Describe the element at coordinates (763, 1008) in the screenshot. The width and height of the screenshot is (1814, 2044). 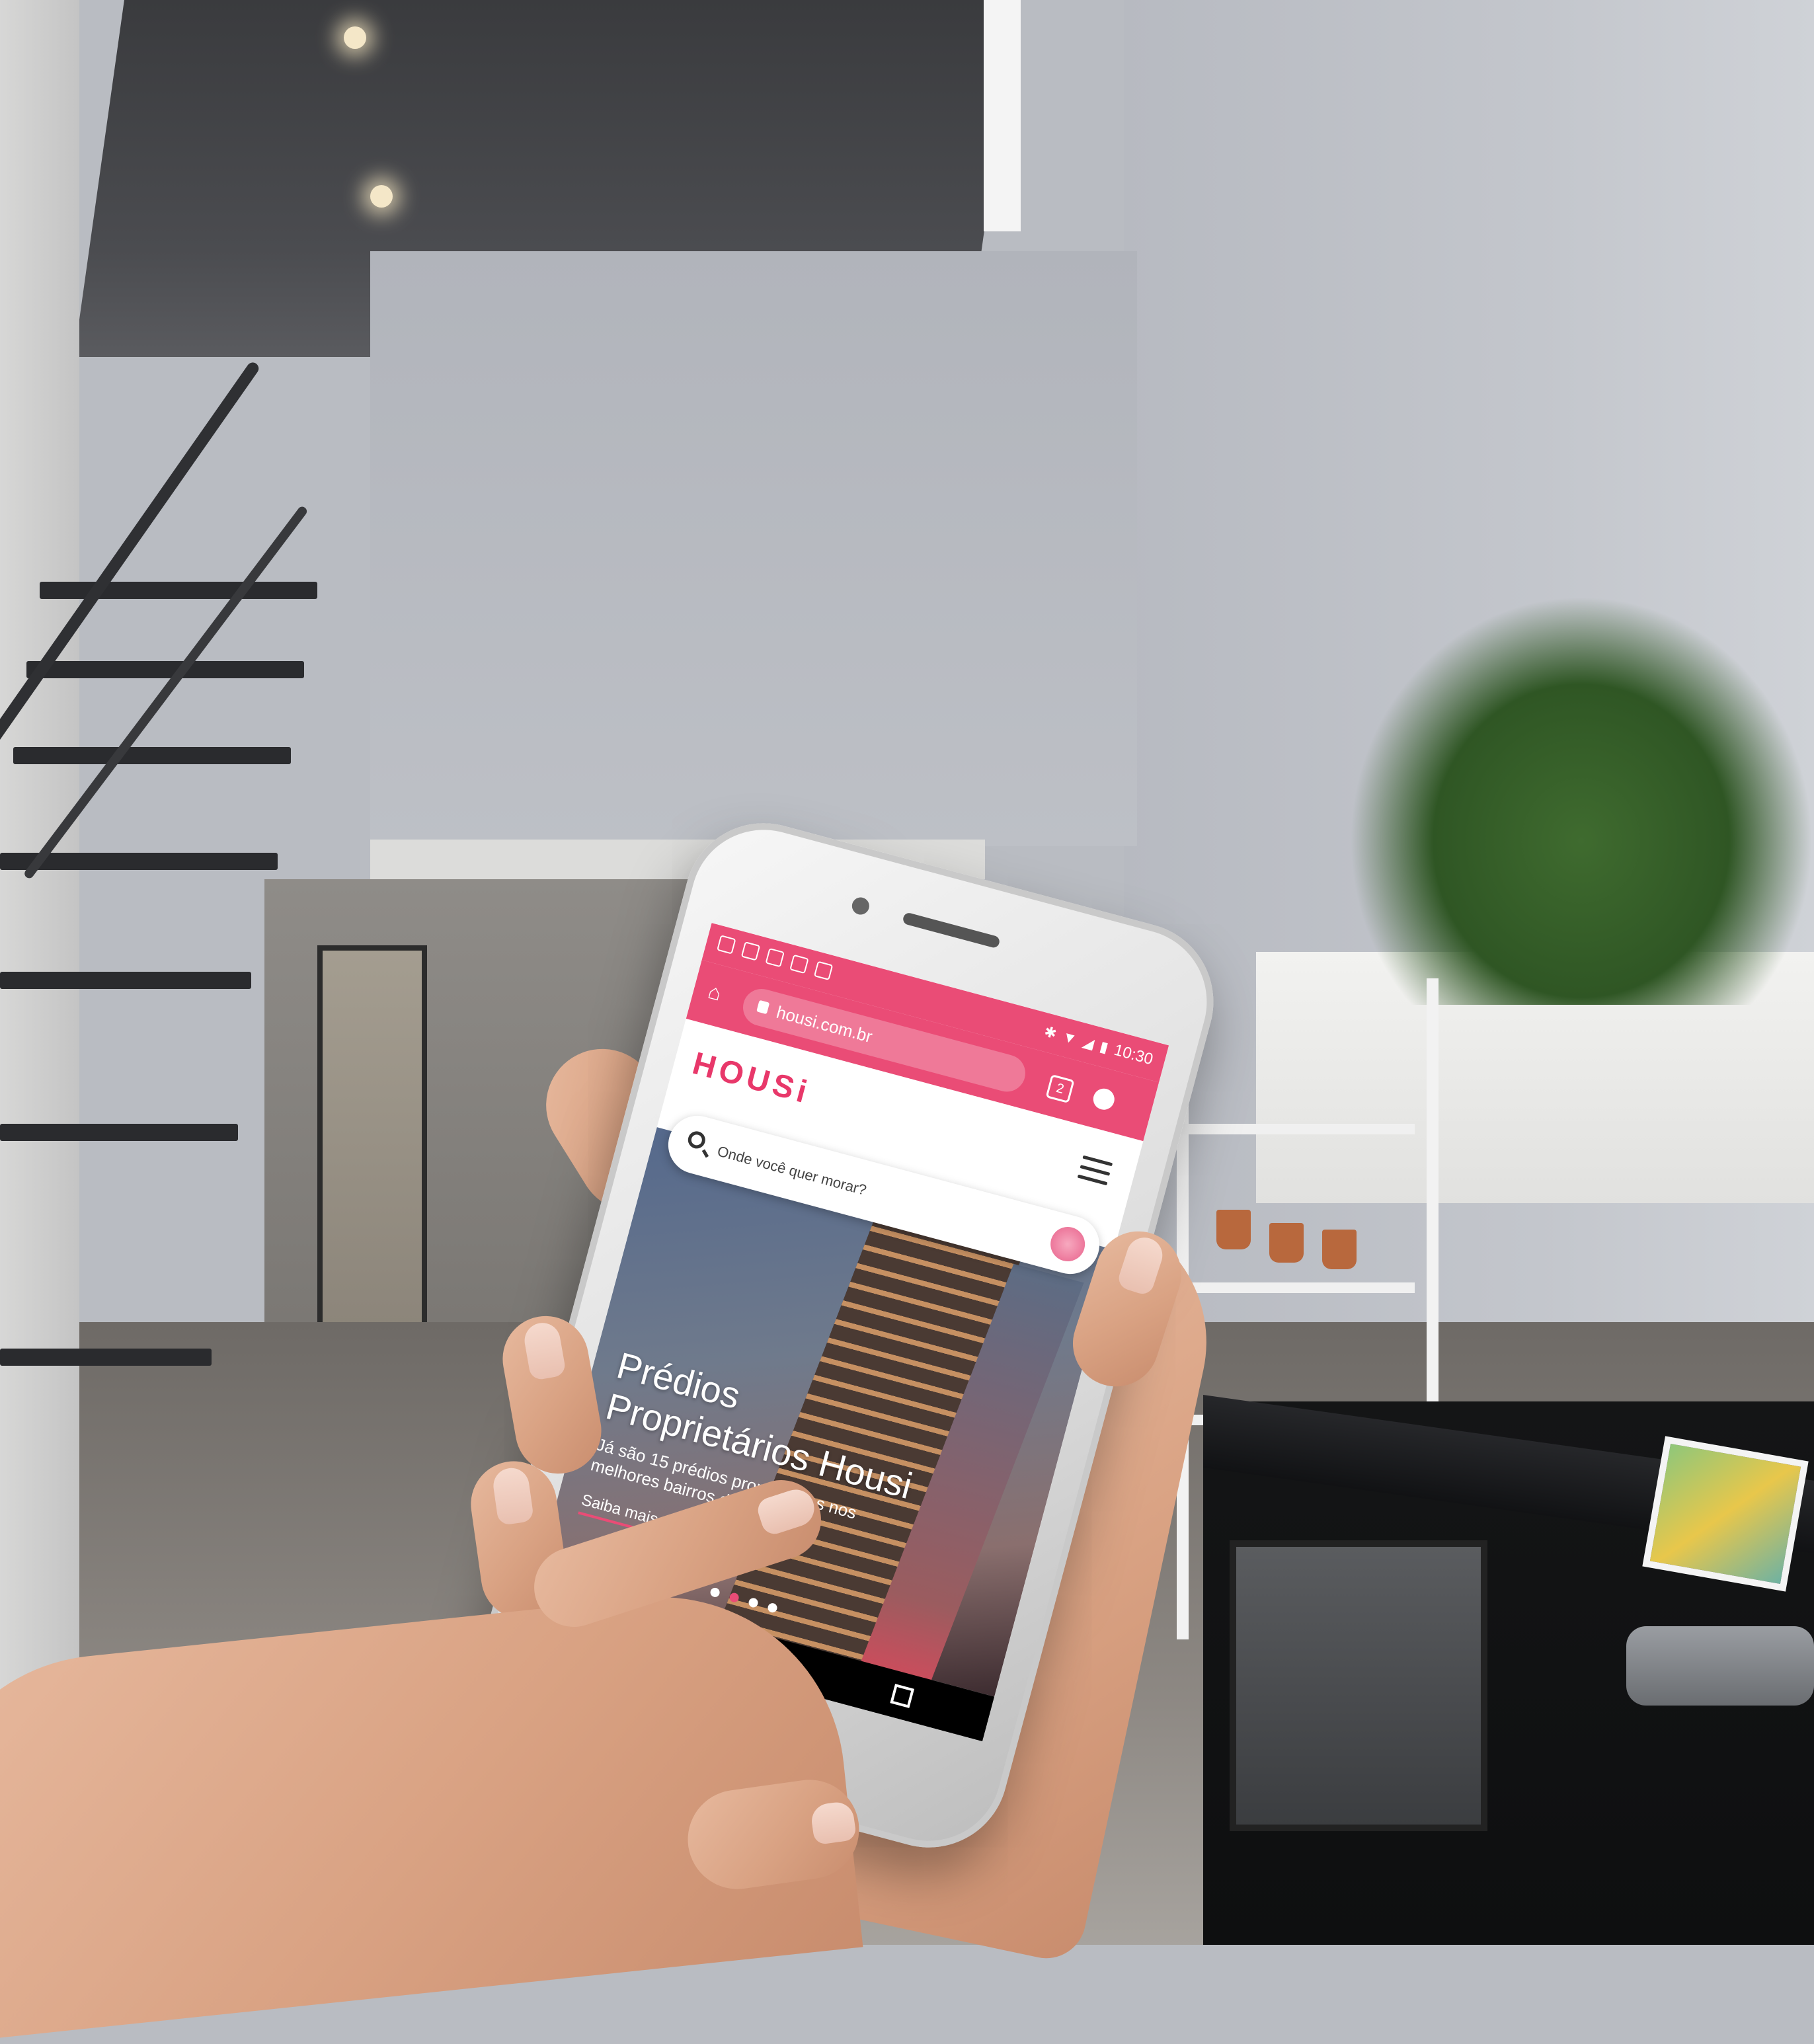
I see `lock-icon` at that location.